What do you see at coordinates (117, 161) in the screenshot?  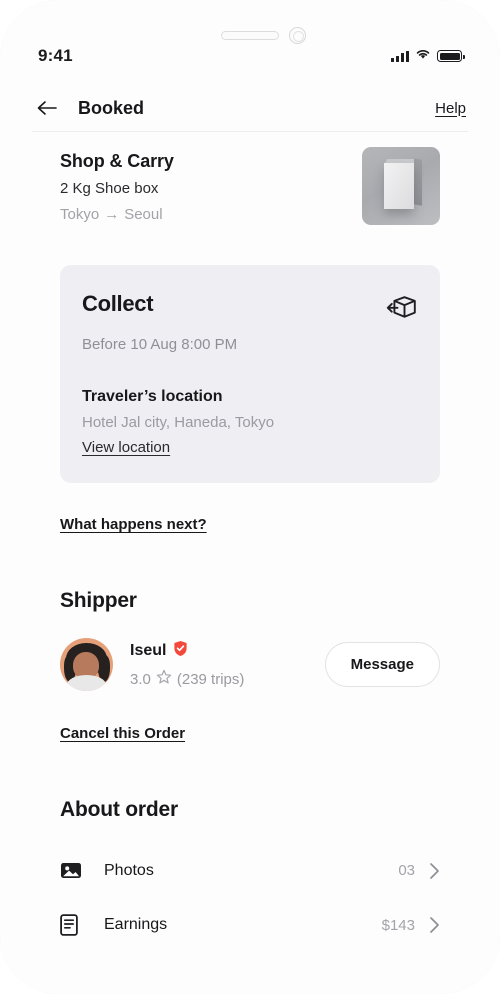 I see `order-type: Shop & Carry` at bounding box center [117, 161].